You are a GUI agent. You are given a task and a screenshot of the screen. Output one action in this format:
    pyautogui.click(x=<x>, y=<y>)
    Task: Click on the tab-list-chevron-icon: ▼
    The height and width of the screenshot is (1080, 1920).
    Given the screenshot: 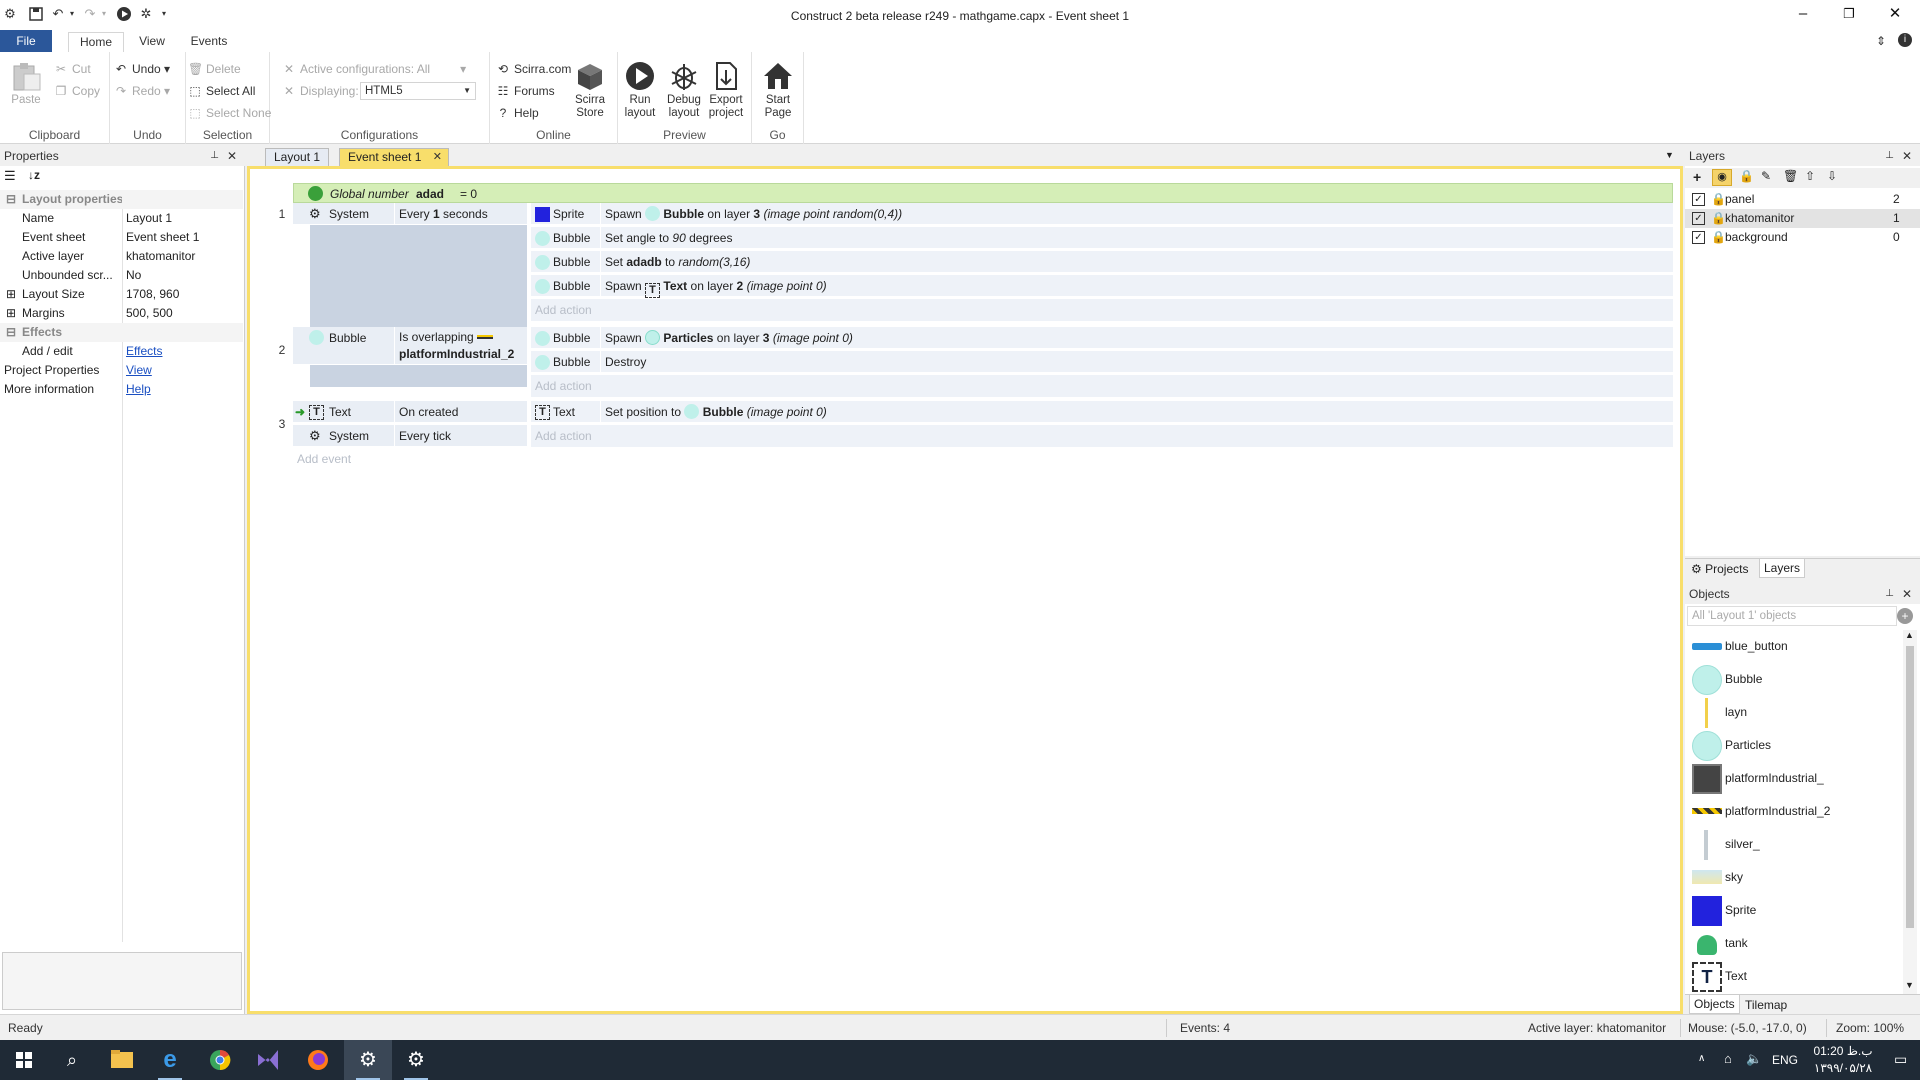 What is the action you would take?
    pyautogui.click(x=1669, y=155)
    